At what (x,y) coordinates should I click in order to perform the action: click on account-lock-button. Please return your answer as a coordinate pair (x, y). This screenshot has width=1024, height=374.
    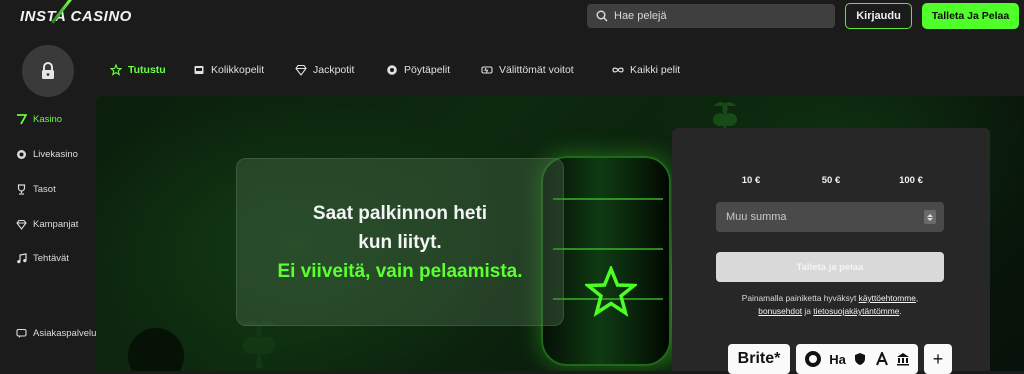
    Looking at the image, I should click on (48, 71).